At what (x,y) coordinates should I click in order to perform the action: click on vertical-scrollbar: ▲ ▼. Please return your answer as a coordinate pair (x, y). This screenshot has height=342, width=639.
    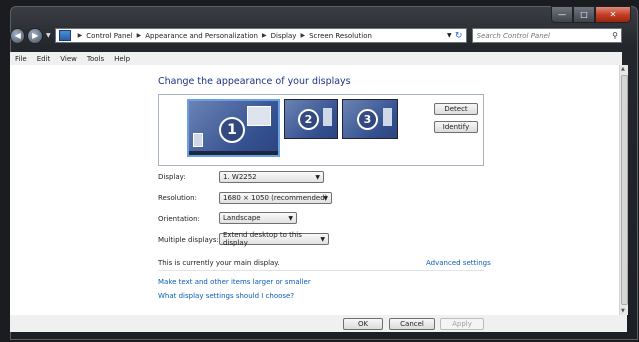
    Looking at the image, I should click on (623, 190).